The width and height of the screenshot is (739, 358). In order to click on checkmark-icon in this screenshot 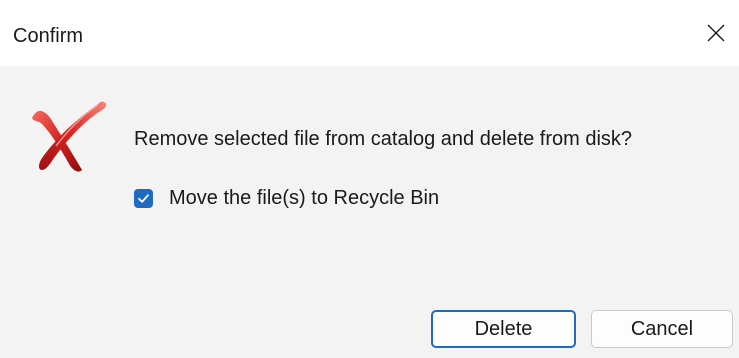, I will do `click(143, 198)`.